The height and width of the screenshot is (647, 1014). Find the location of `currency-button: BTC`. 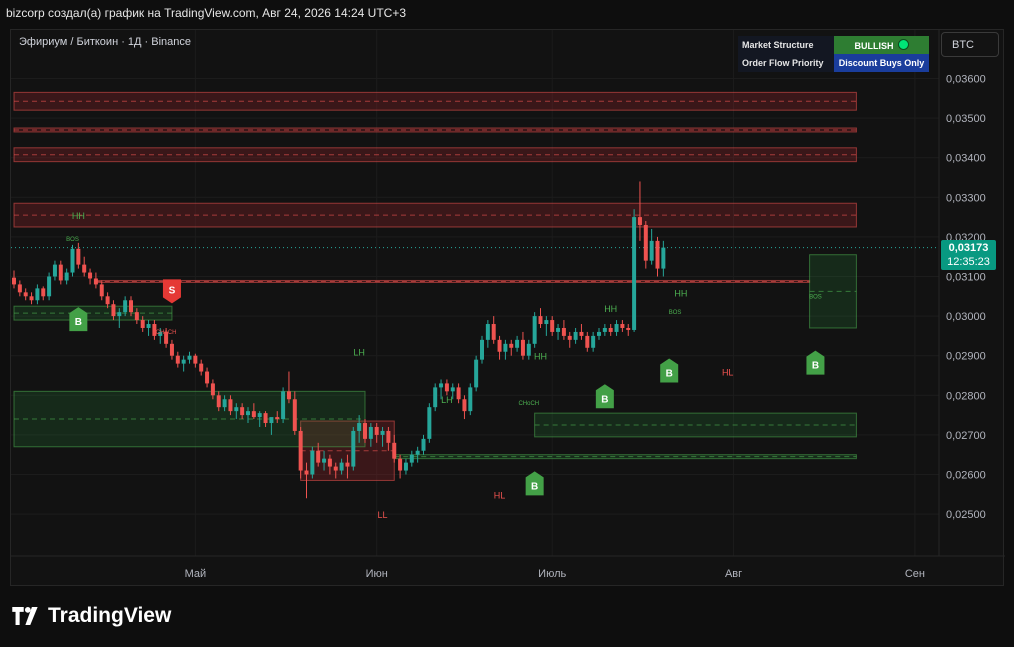

currency-button: BTC is located at coordinates (970, 44).